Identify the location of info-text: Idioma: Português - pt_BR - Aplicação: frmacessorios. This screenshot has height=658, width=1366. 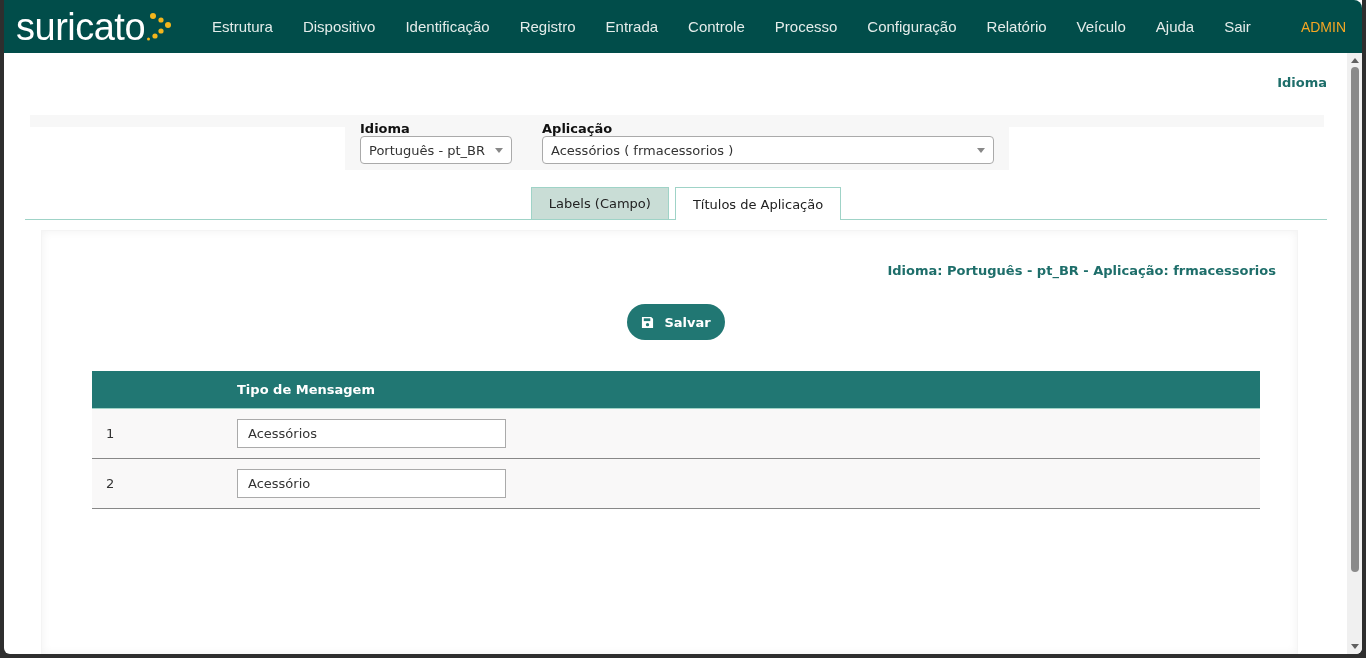
(1081, 270).